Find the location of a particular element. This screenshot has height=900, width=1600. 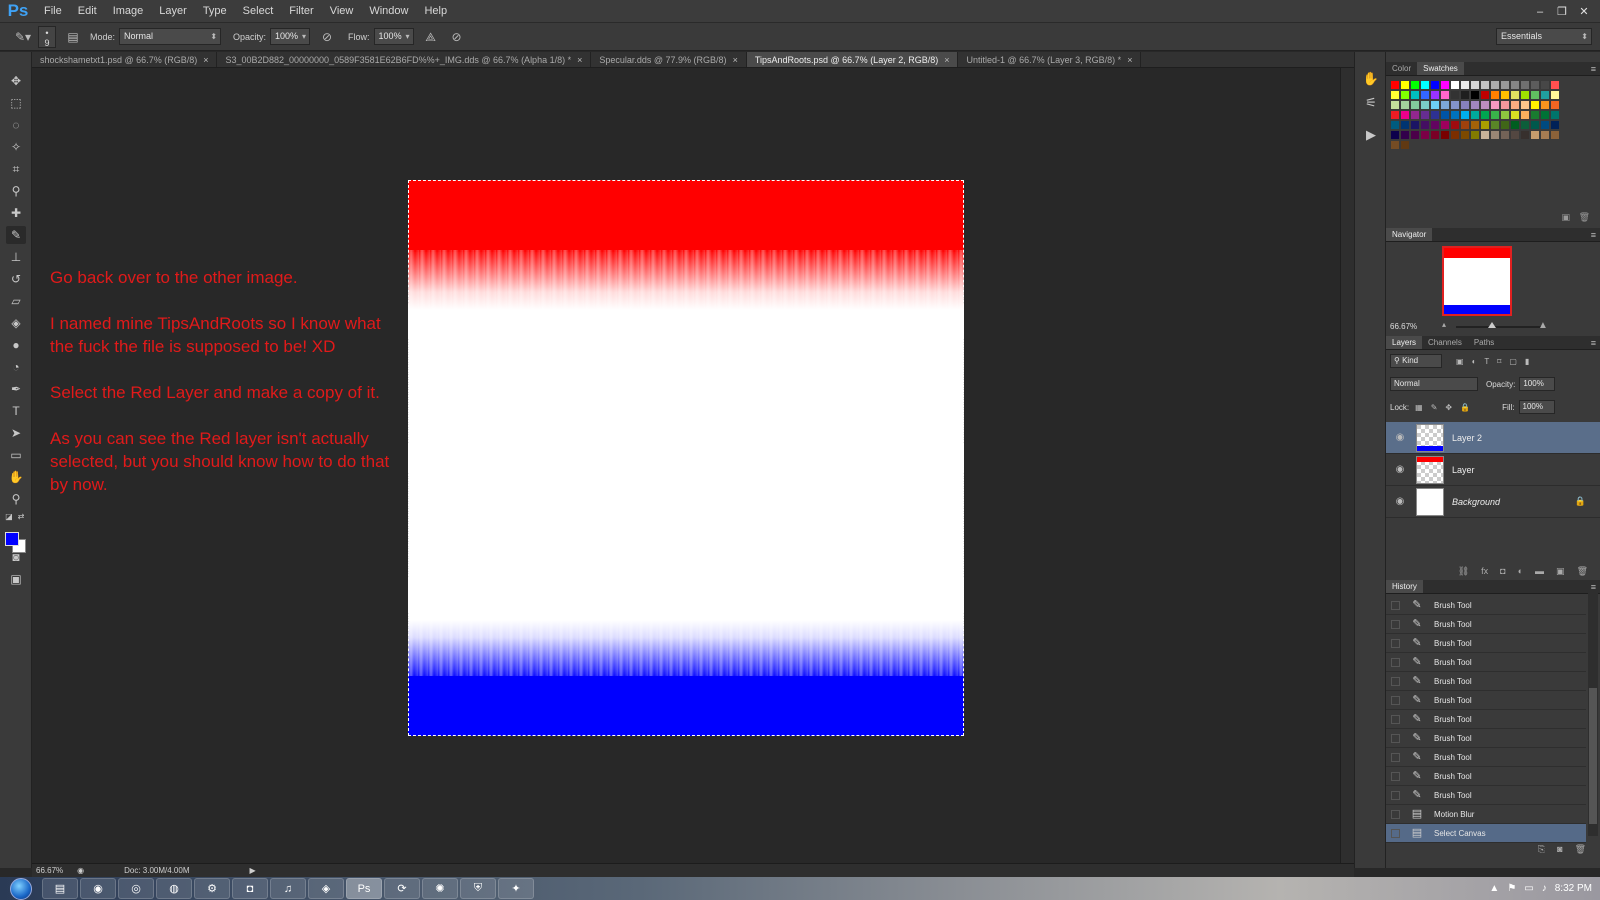

fill-input: 100% is located at coordinates (1536, 407).